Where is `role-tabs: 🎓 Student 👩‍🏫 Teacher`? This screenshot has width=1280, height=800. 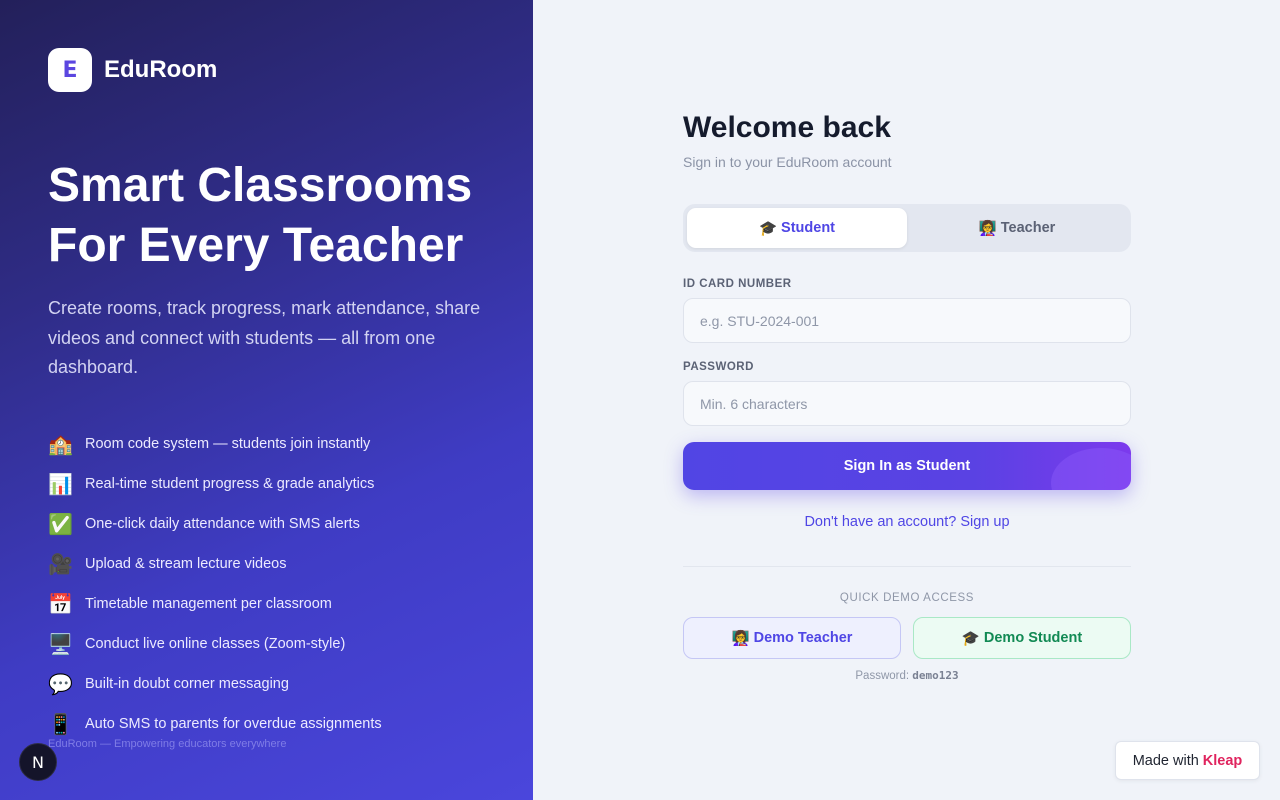 role-tabs: 🎓 Student 👩‍🏫 Teacher is located at coordinates (907, 228).